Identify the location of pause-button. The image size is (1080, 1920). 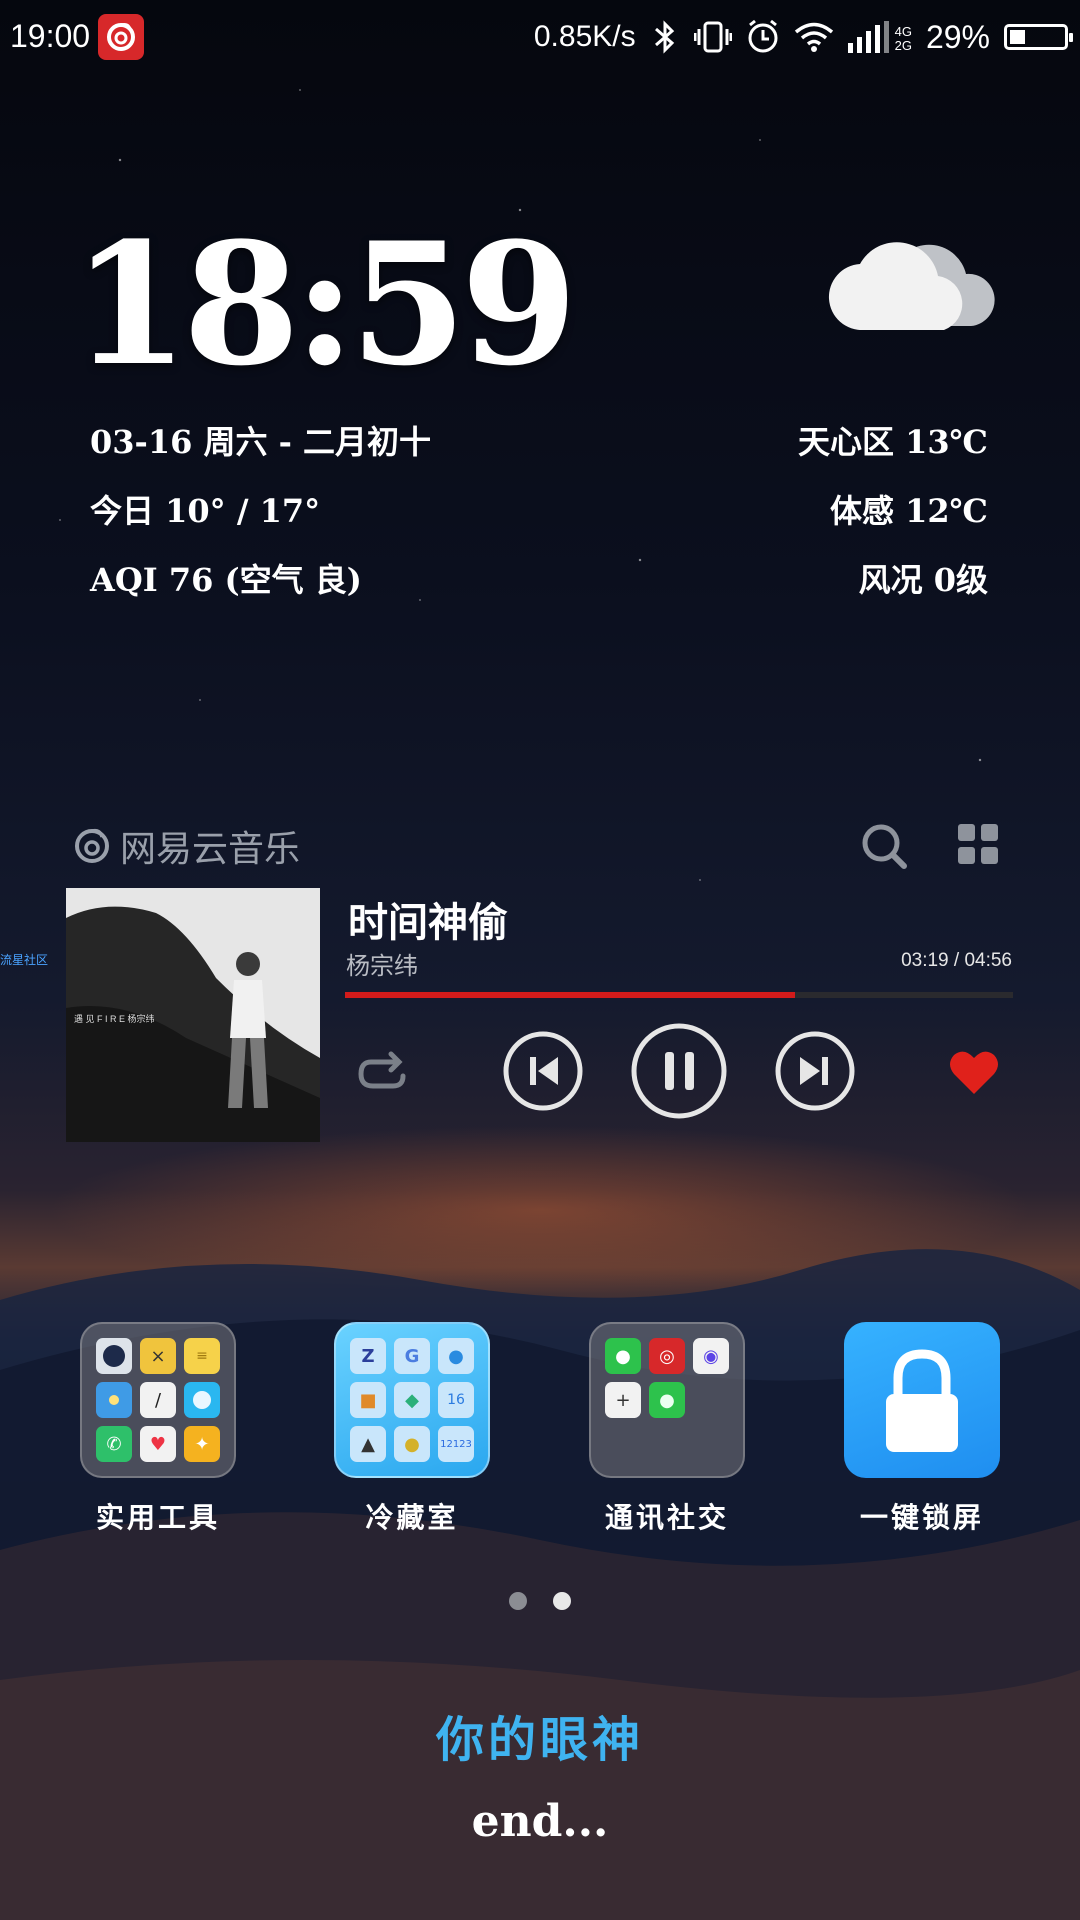
(679, 1071).